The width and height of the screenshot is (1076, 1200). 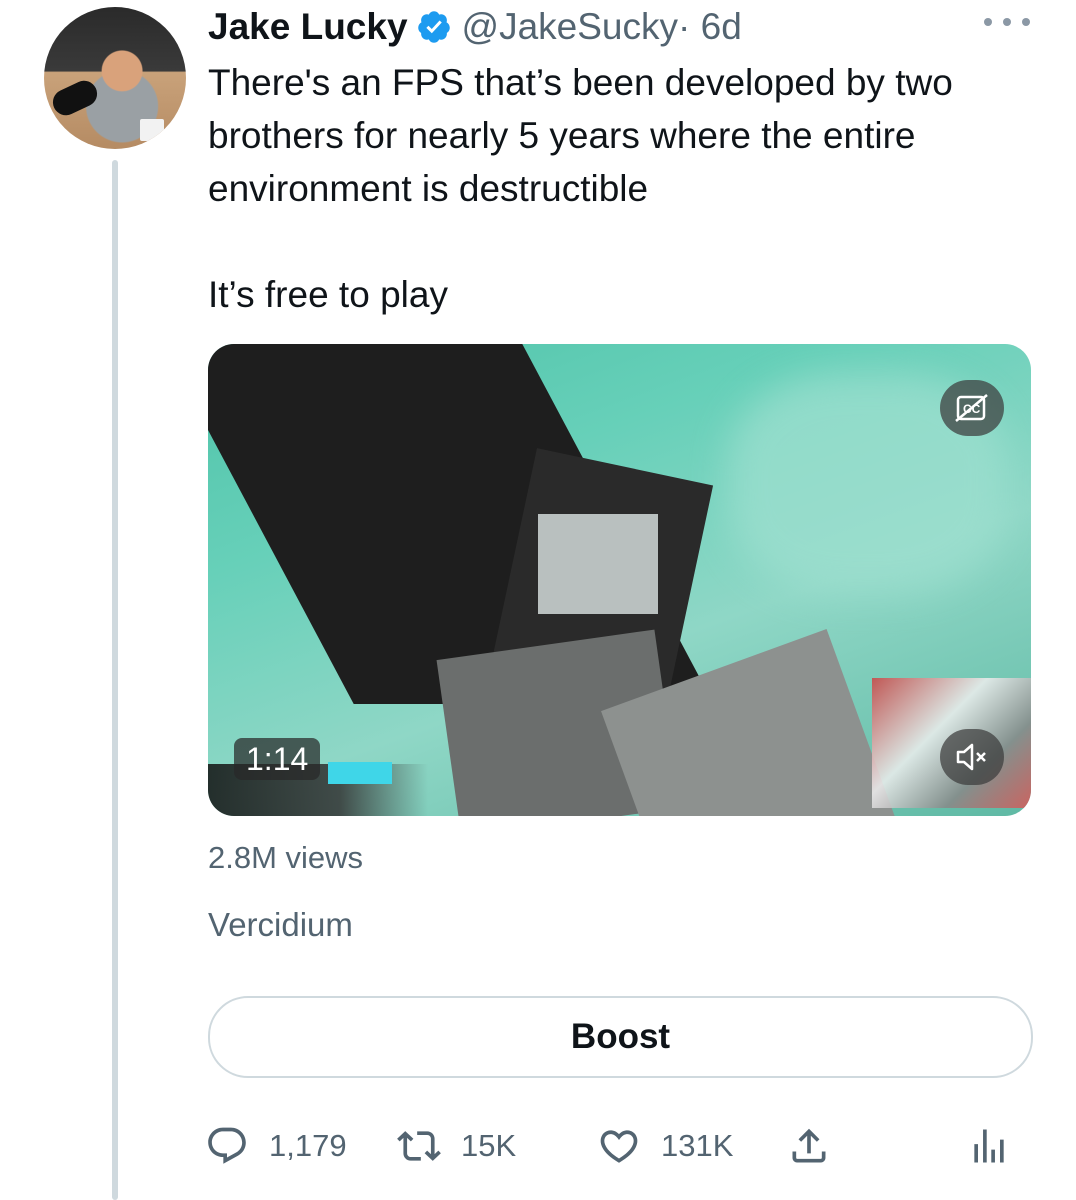 What do you see at coordinates (227, 1145) in the screenshot?
I see `reply-icon` at bounding box center [227, 1145].